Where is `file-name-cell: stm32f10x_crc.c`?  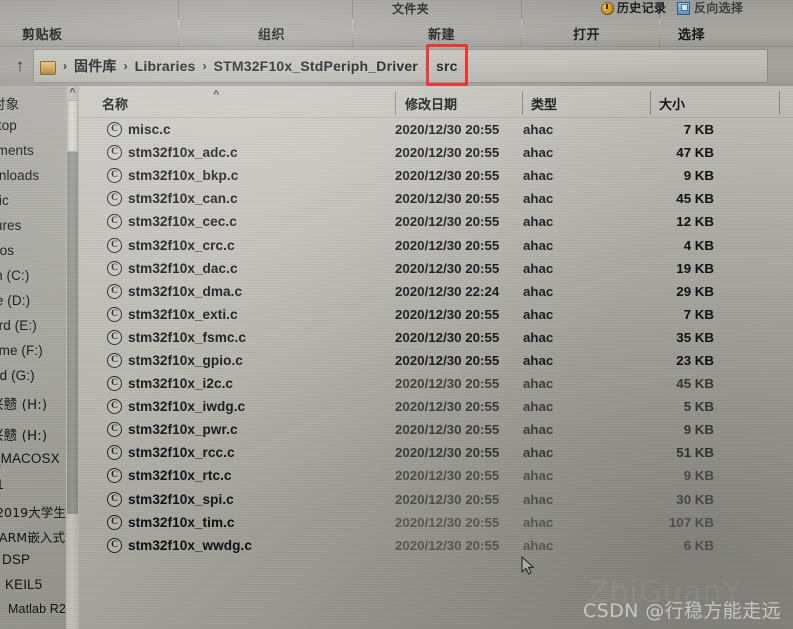 file-name-cell: stm32f10x_crc.c is located at coordinates (181, 245).